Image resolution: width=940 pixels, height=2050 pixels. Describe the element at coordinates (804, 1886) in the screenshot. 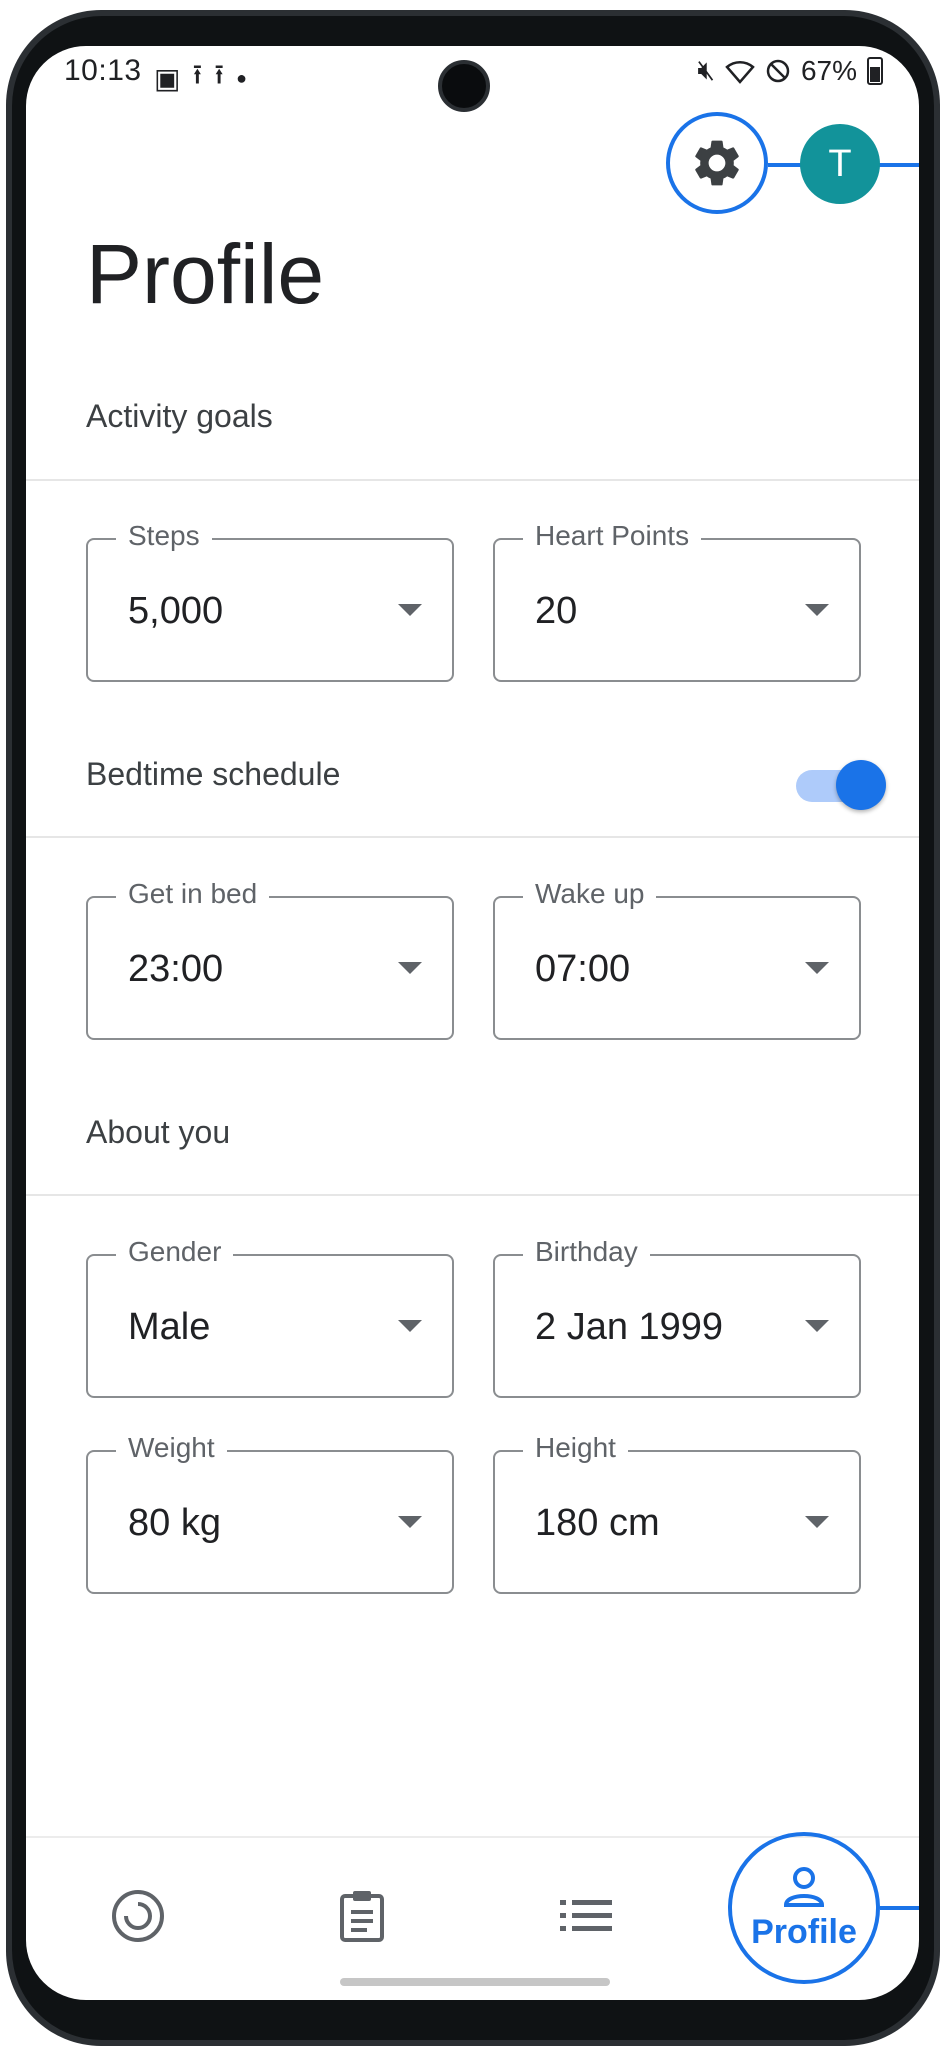

I see `person-icon` at that location.